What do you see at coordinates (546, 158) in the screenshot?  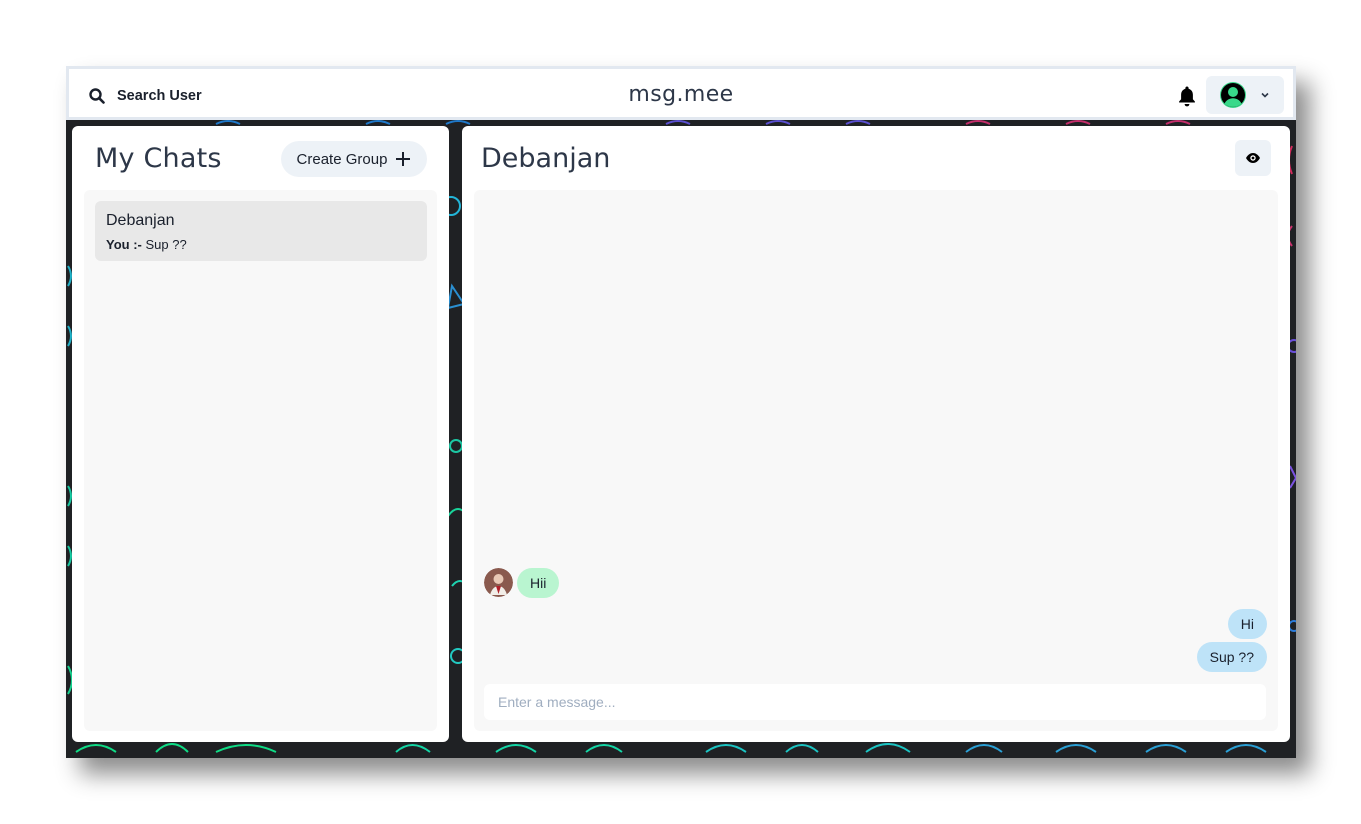 I see `conversation-title: Debanjan` at bounding box center [546, 158].